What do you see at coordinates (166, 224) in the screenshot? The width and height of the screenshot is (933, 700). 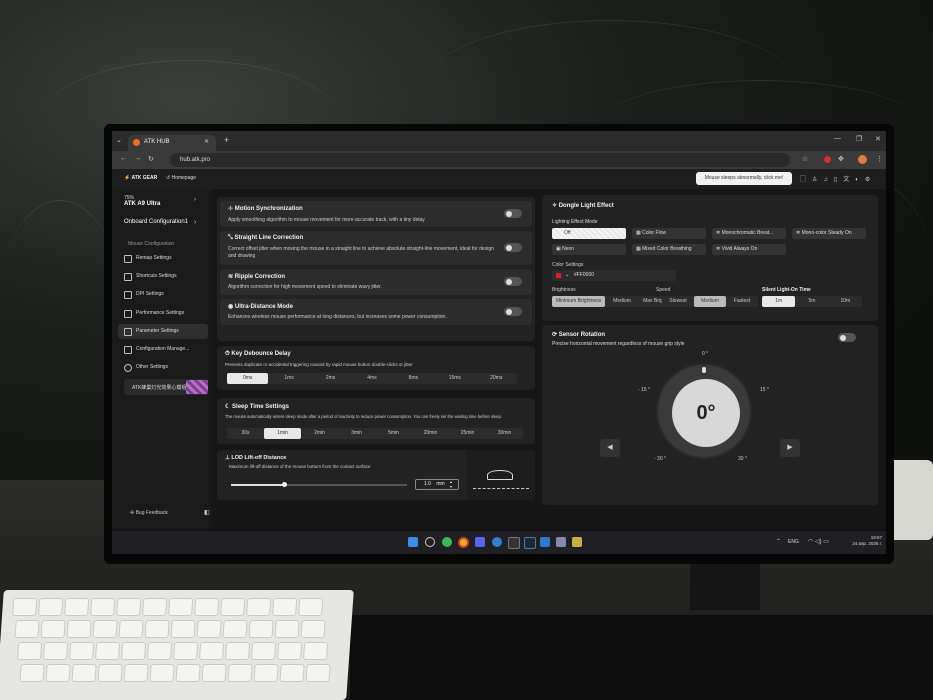 I see `onboard-config-selector: Onboard Configuration1 ›` at bounding box center [166, 224].